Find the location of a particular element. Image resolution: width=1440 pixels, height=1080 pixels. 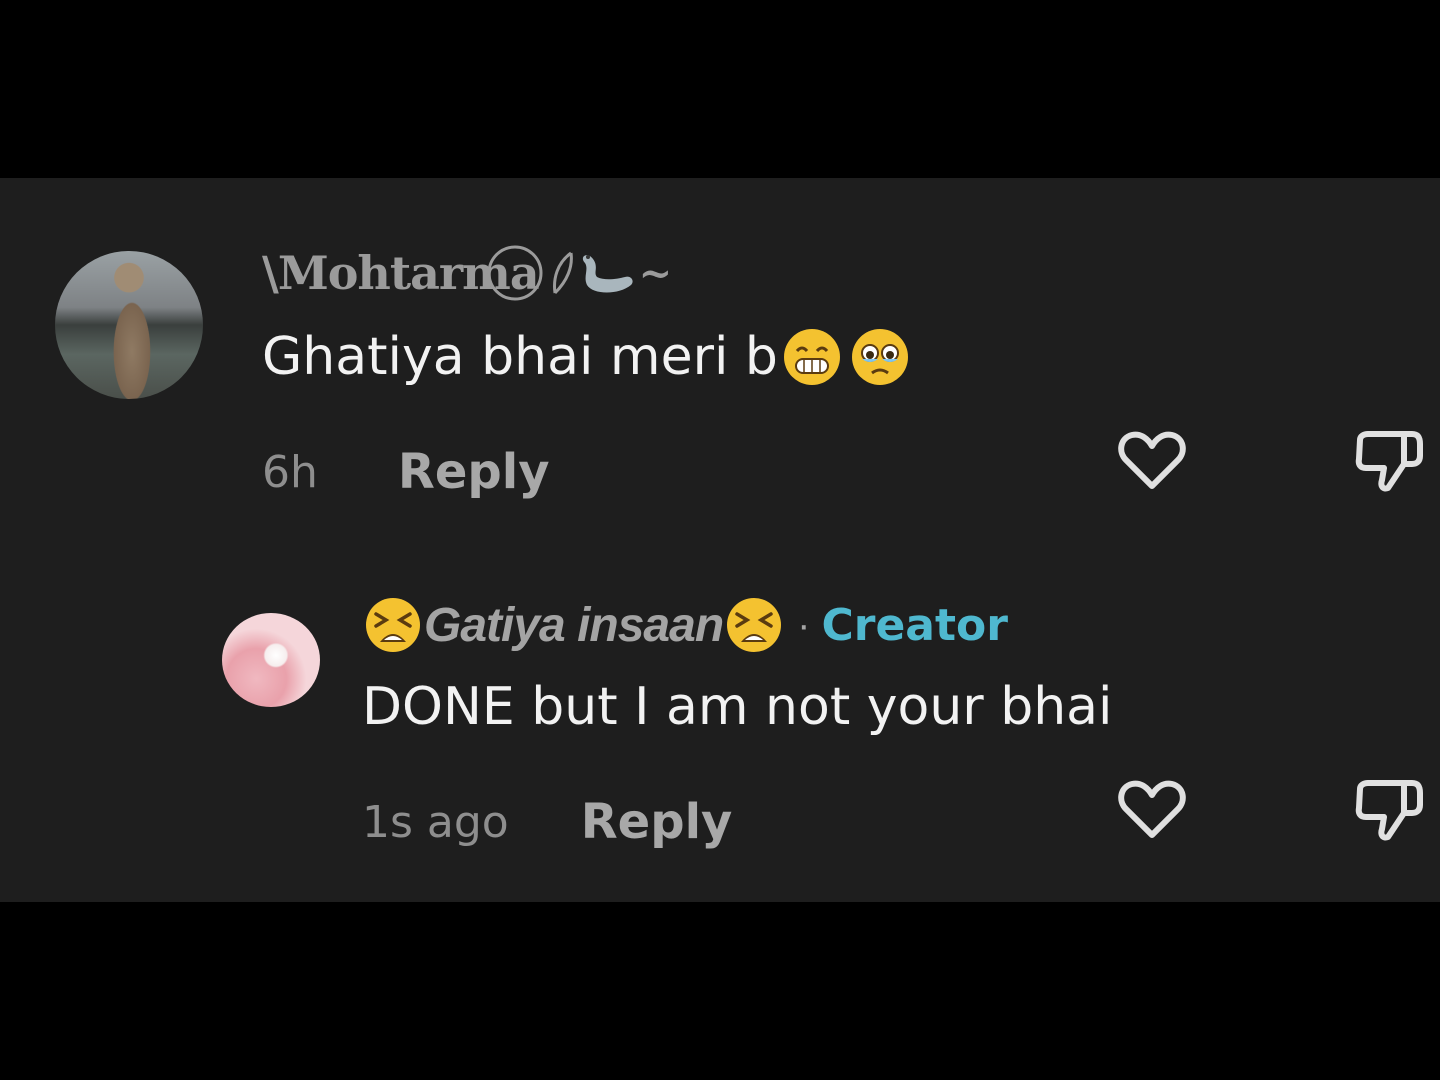

username-text: Gatiya insaan is located at coordinates (574, 625).